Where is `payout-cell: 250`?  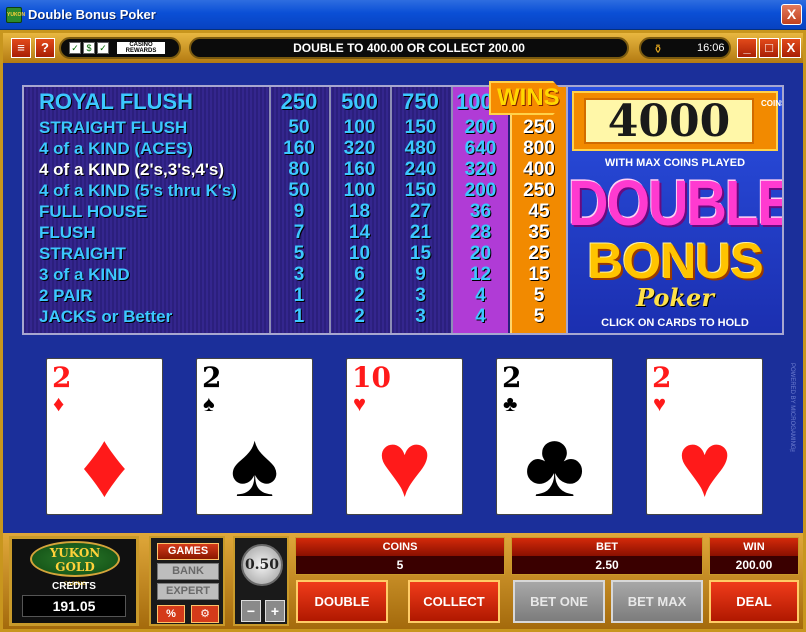 payout-cell: 250 is located at coordinates (299, 101).